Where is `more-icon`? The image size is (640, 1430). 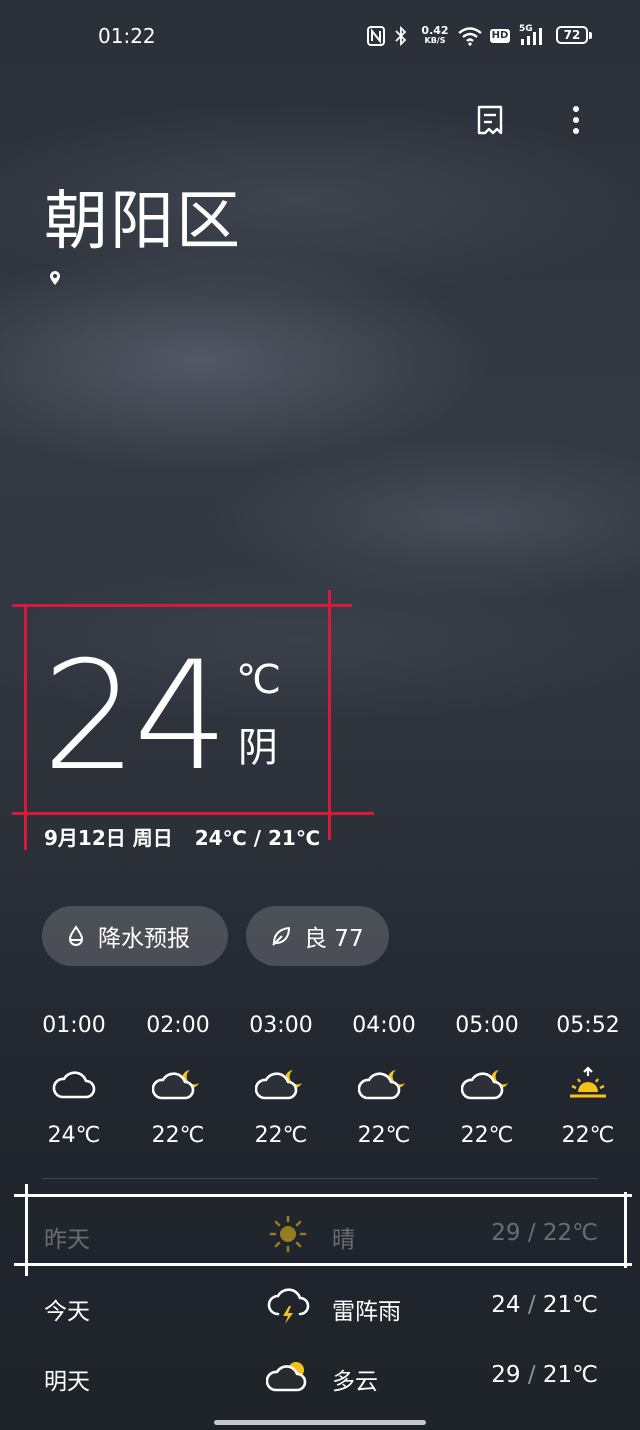
more-icon is located at coordinates (576, 120).